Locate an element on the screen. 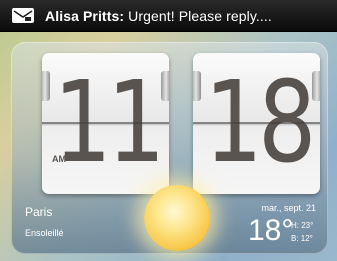  high-temperature: H: 23° is located at coordinates (302, 225).